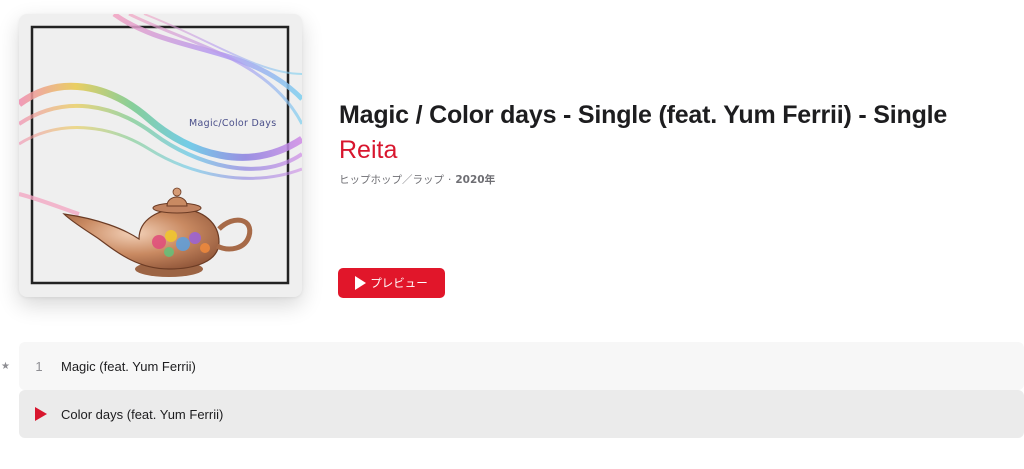 This screenshot has width=1024, height=469. What do you see at coordinates (368, 150) in the screenshot?
I see `artist-link: Reita` at bounding box center [368, 150].